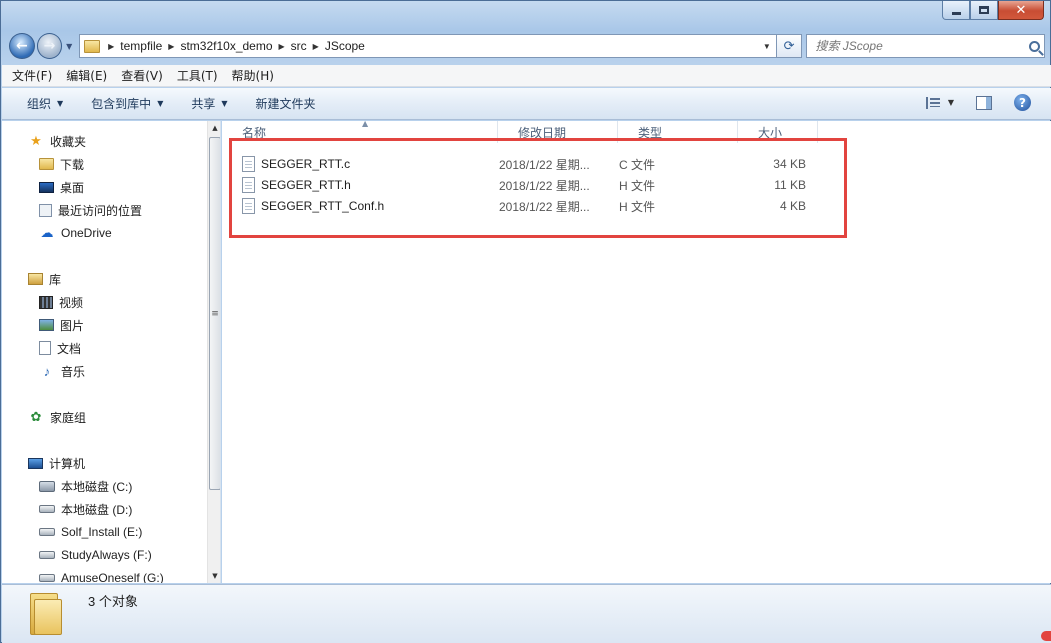 The height and width of the screenshot is (643, 1051). I want to click on sidebar-favorites: ★ 收藏夹, so click(44, 141).